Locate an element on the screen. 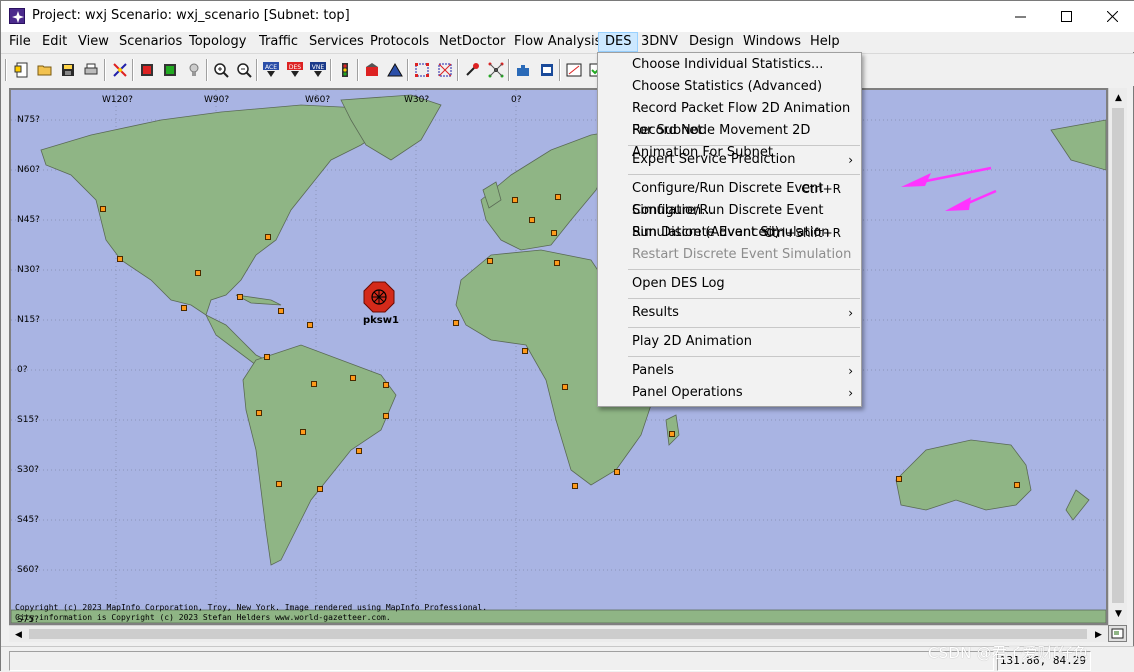  grid-deselect-icon is located at coordinates (445, 70).